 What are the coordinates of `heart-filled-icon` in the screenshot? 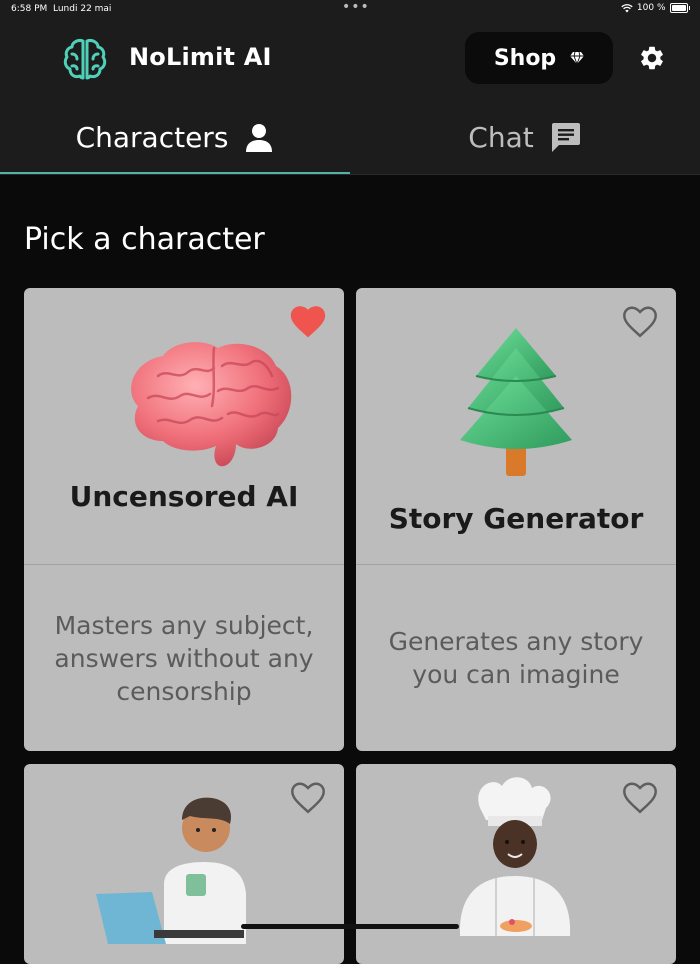 It's located at (308, 322).